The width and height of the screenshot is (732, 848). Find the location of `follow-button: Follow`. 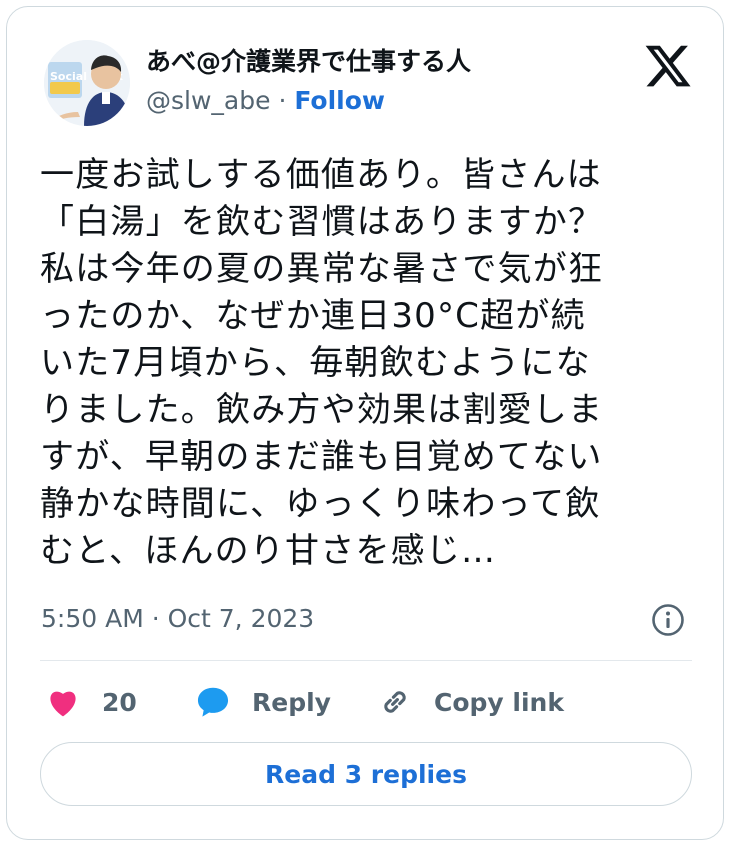

follow-button: Follow is located at coordinates (339, 100).